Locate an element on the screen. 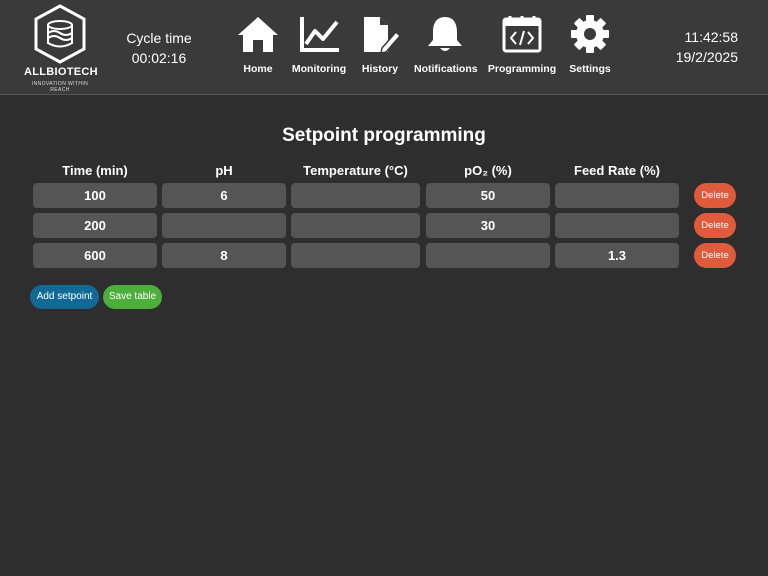 This screenshot has height=576, width=768. home-icon is located at coordinates (258, 34).